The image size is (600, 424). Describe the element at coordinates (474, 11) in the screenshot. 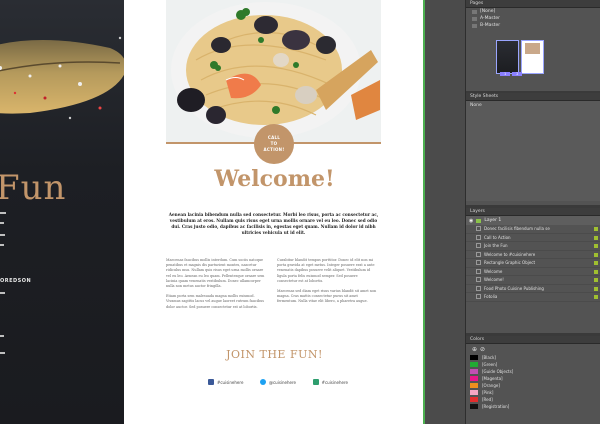

I see `page-icon` at that location.